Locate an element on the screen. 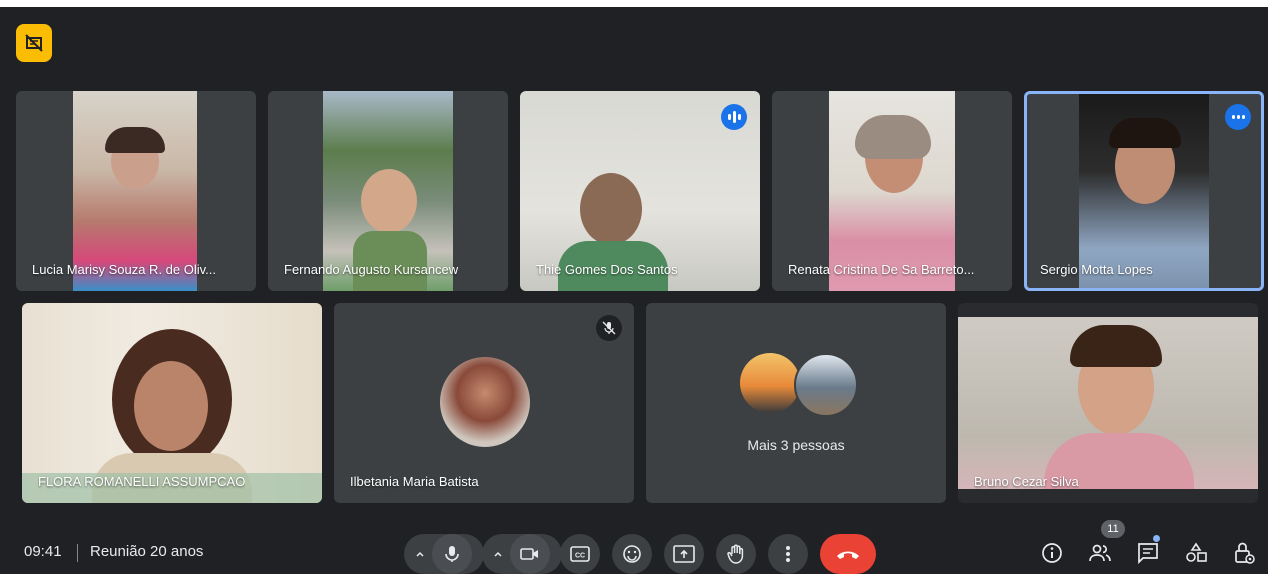  info-icon is located at coordinates (1052, 553).